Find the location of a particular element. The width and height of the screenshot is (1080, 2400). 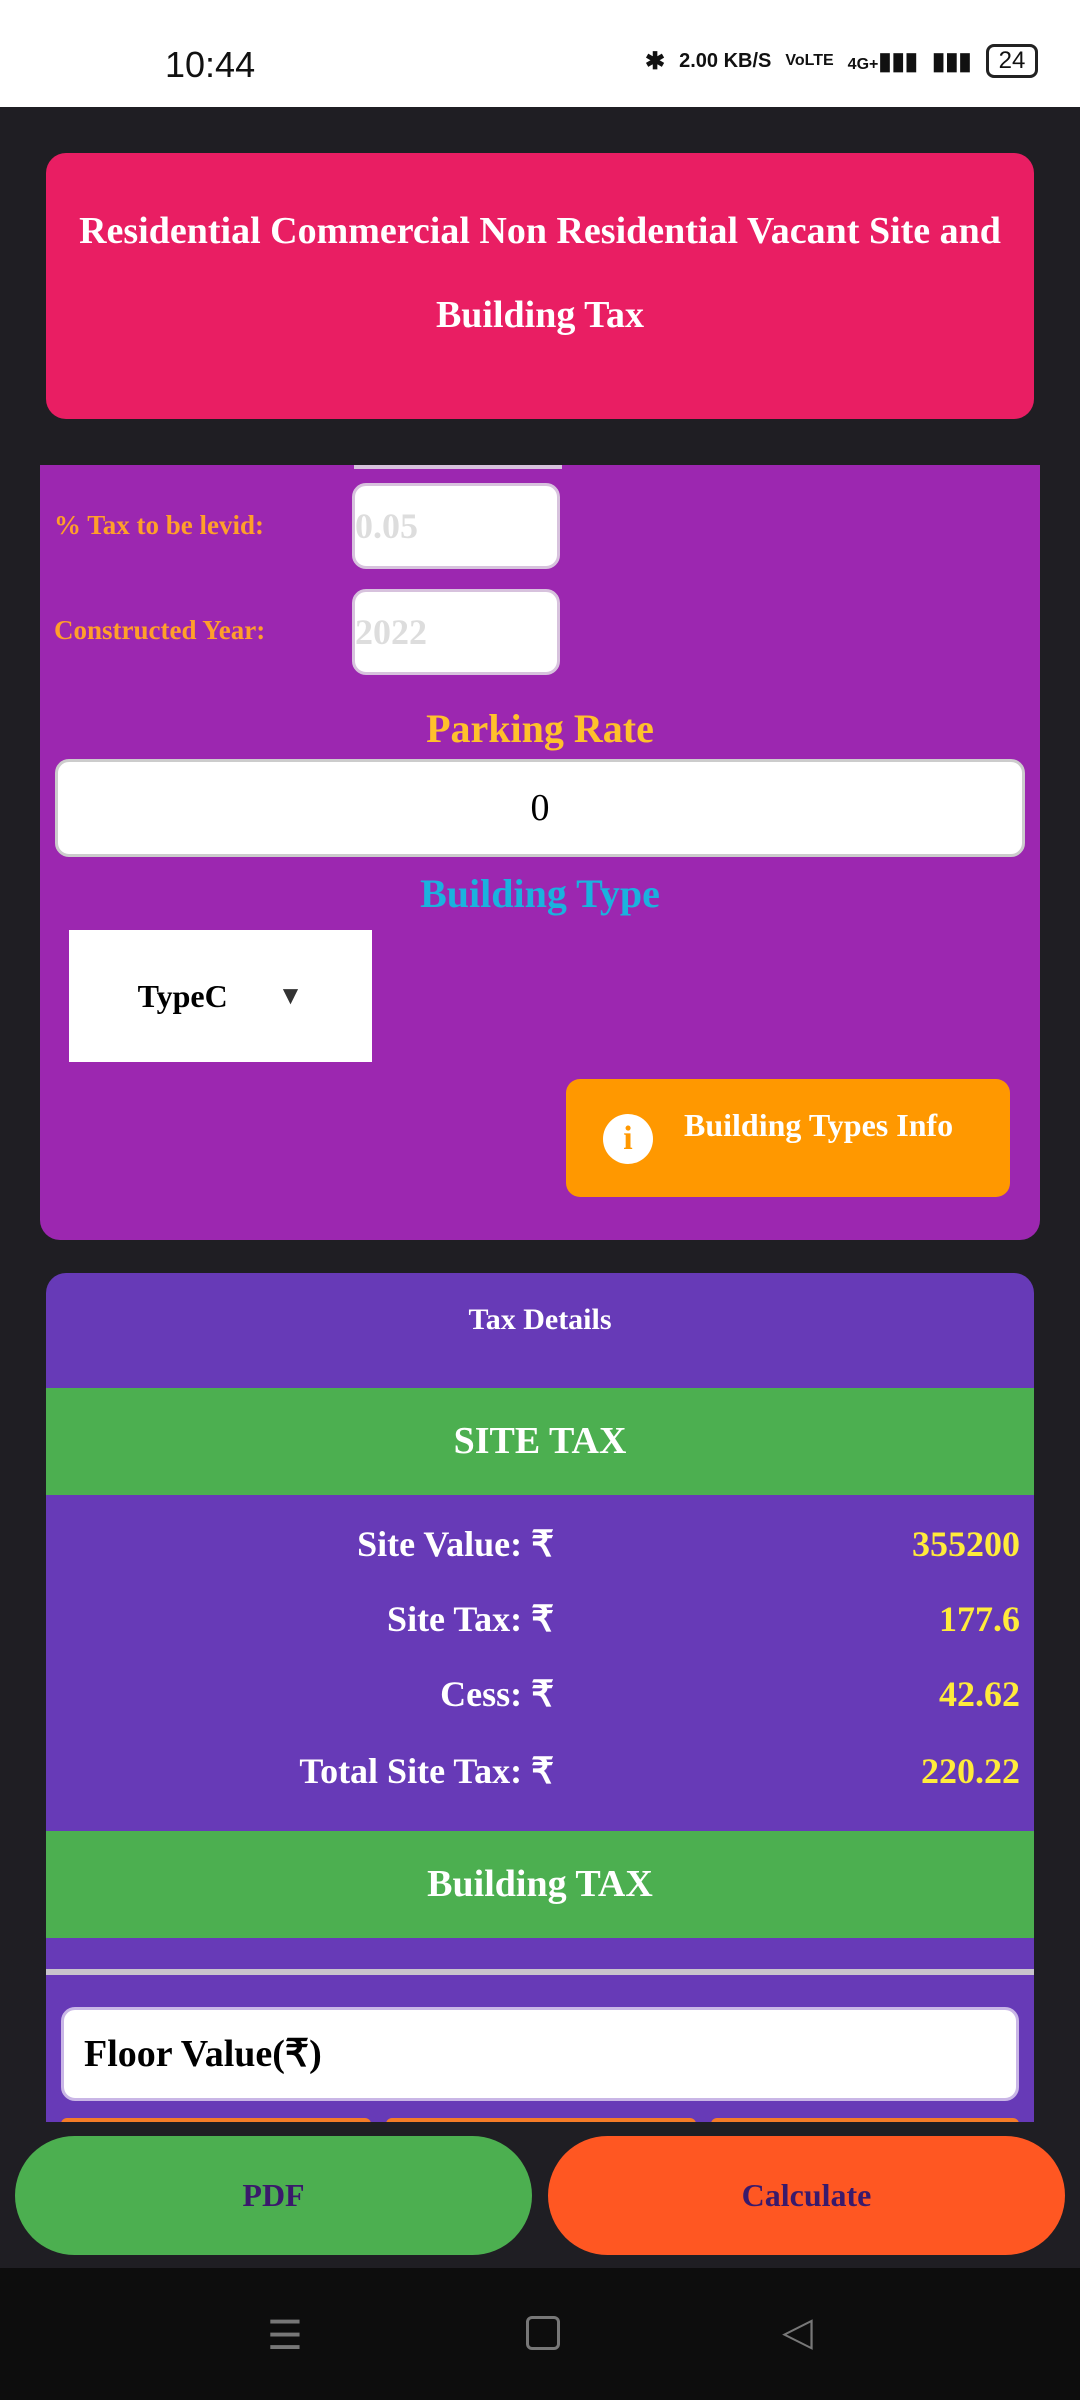

navigation-bar: ☰ ◁ is located at coordinates (540, 2334).